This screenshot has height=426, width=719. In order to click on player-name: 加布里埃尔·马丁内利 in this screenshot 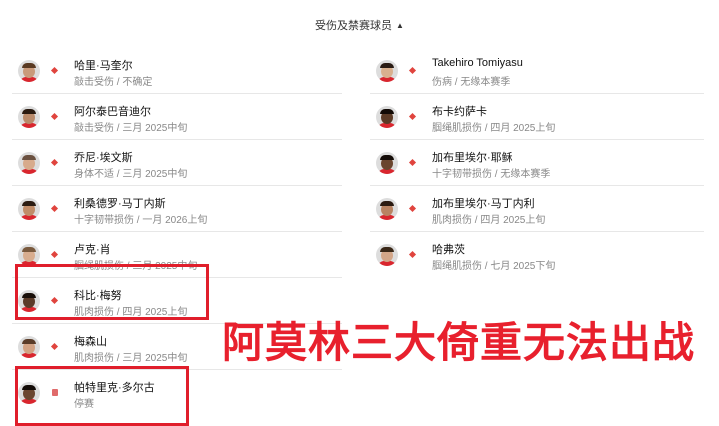, I will do `click(483, 204)`.